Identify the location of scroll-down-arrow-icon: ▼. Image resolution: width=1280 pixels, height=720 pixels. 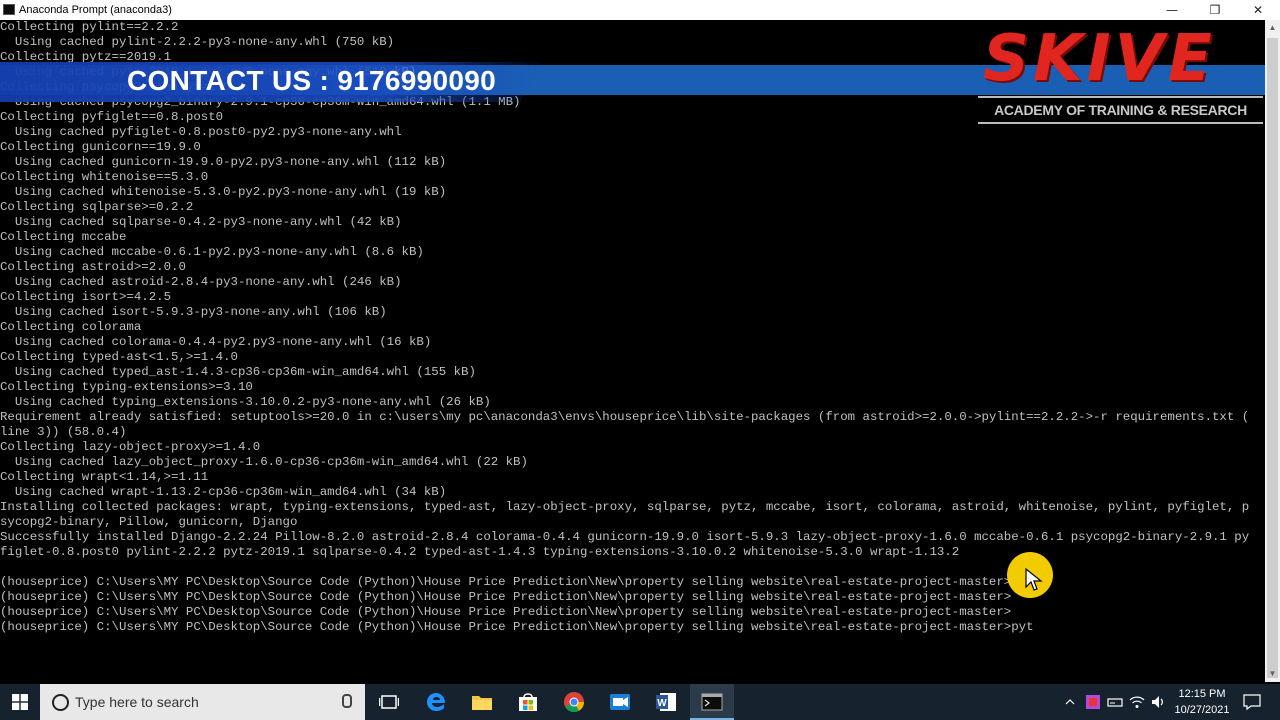
(1272, 674).